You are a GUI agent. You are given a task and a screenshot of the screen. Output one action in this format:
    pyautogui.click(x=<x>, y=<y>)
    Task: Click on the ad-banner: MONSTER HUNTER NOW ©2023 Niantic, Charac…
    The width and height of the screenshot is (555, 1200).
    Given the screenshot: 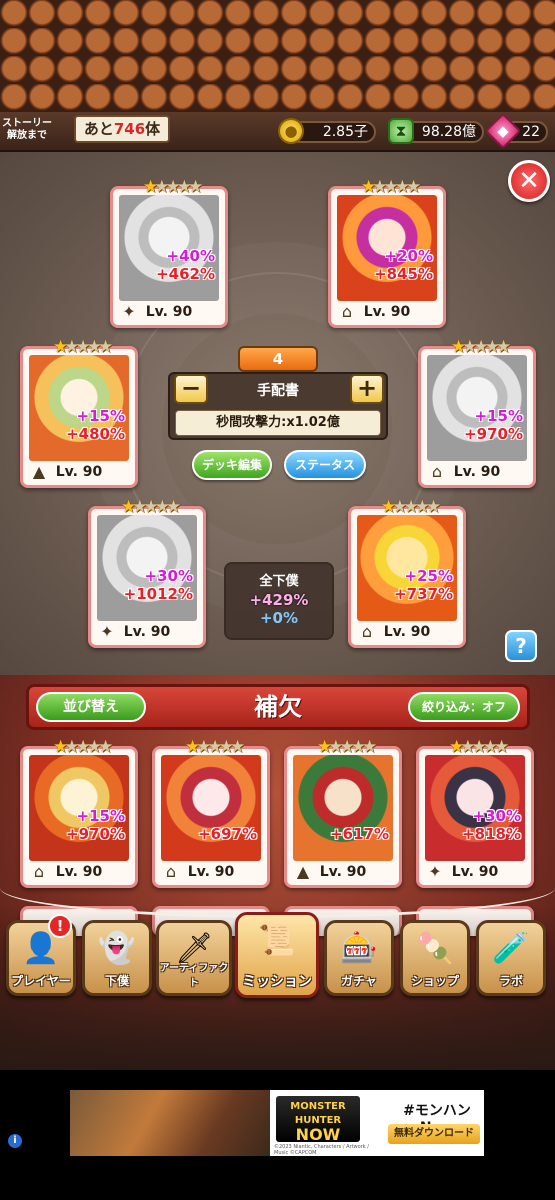 What is the action you would take?
    pyautogui.click(x=277, y=1123)
    